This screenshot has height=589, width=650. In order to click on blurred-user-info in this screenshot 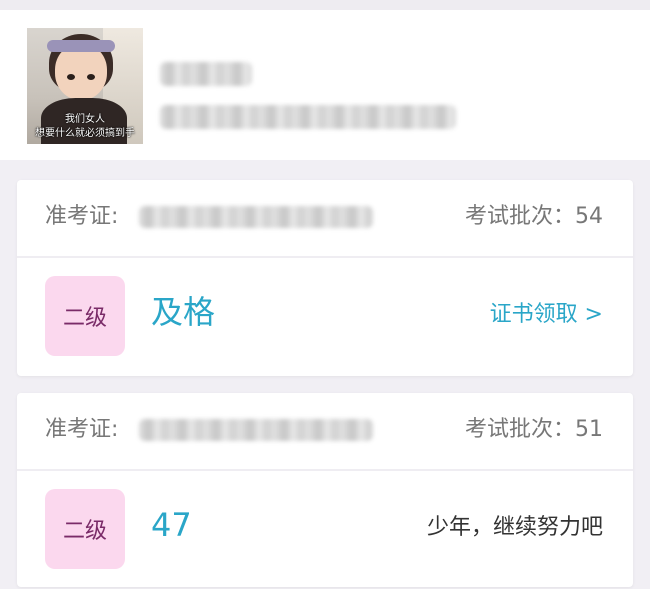, I will do `click(308, 117)`.